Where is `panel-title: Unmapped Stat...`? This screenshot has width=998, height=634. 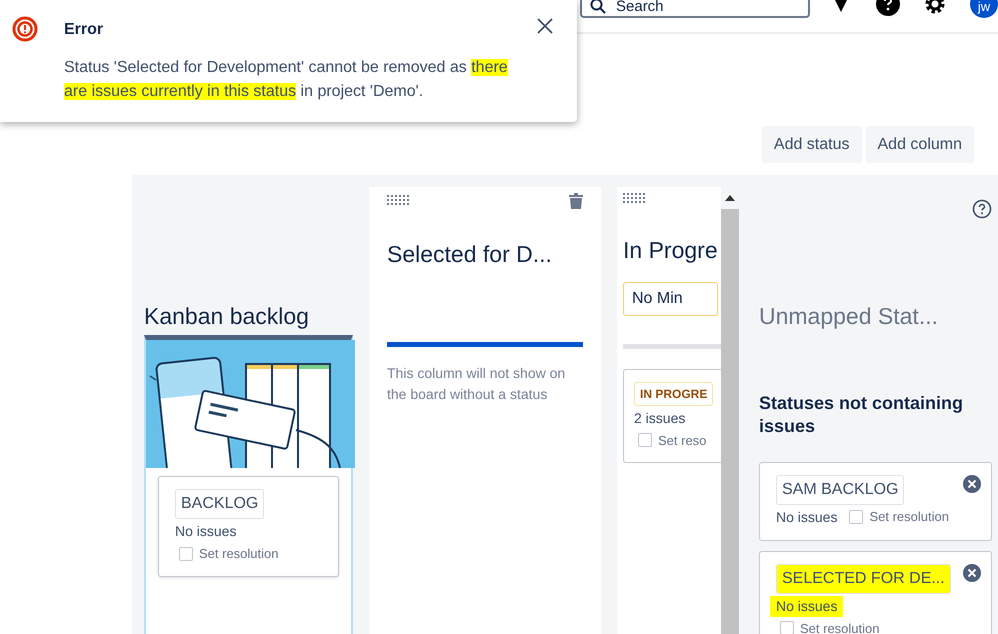
panel-title: Unmapped Stat... is located at coordinates (849, 316).